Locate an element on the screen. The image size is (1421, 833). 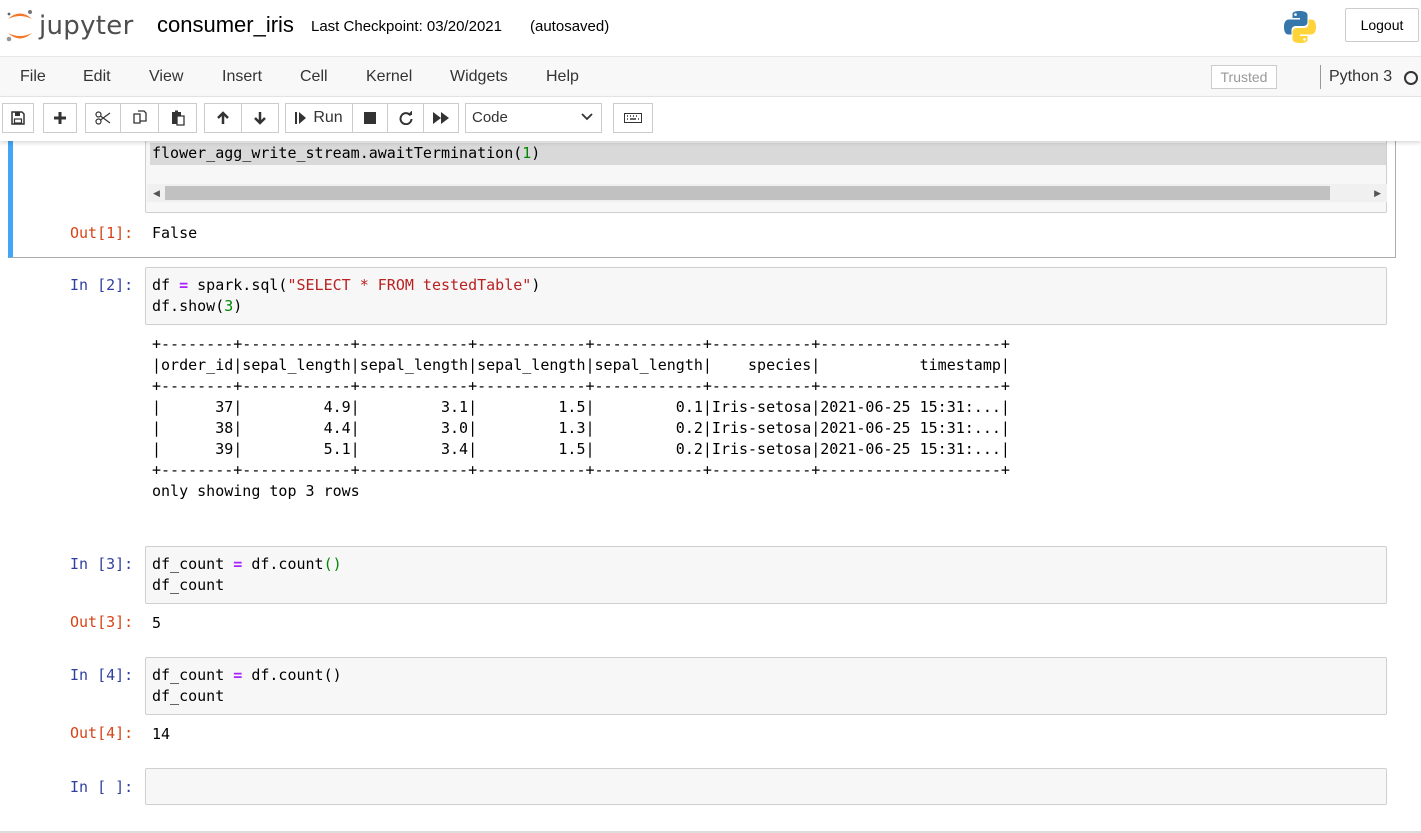
restart-icon is located at coordinates (405, 118).